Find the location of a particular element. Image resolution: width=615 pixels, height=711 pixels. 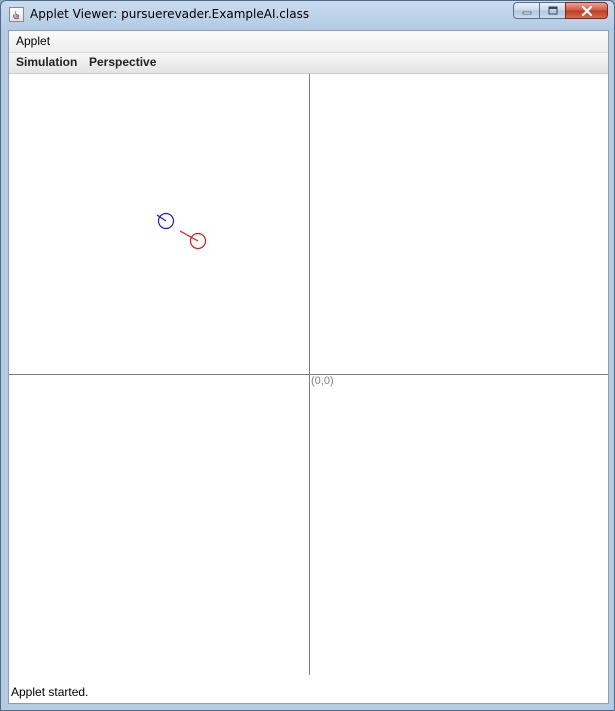

menu-simulation: Simulation is located at coordinates (46, 63).